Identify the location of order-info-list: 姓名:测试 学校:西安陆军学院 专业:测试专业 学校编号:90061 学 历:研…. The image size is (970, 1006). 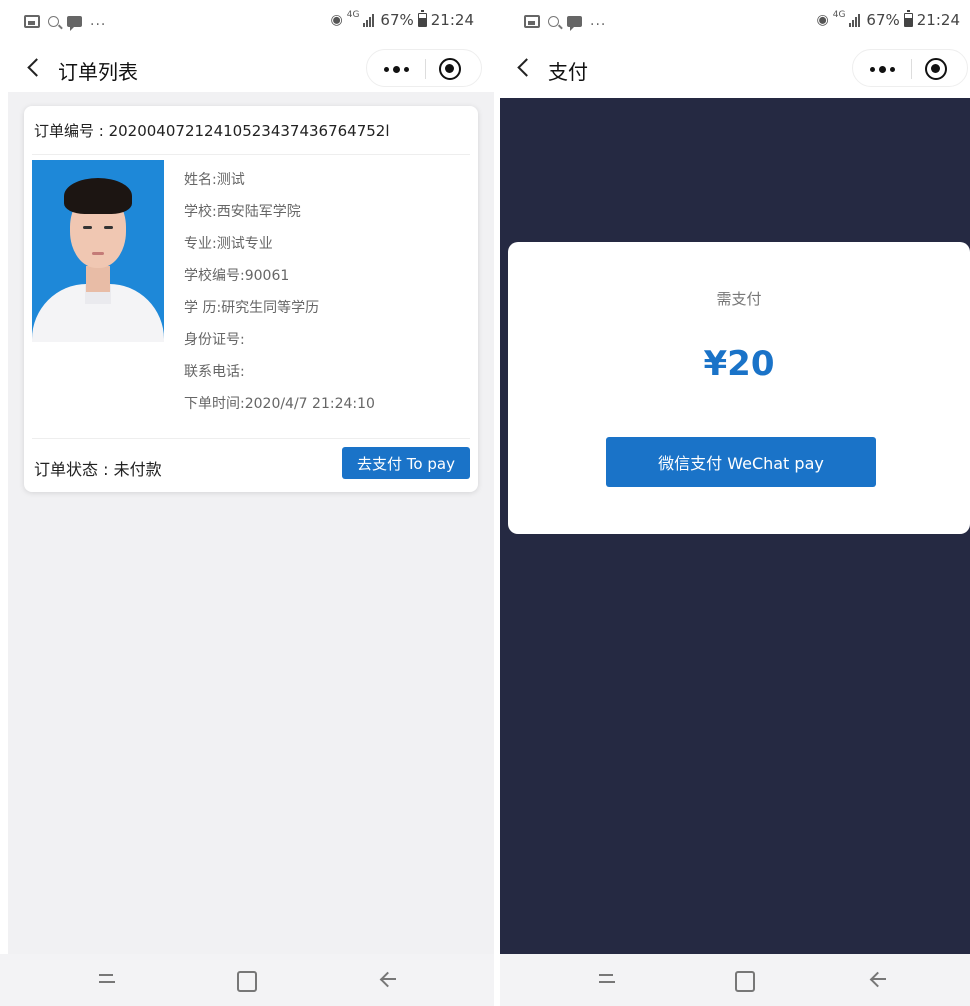
(279, 292).